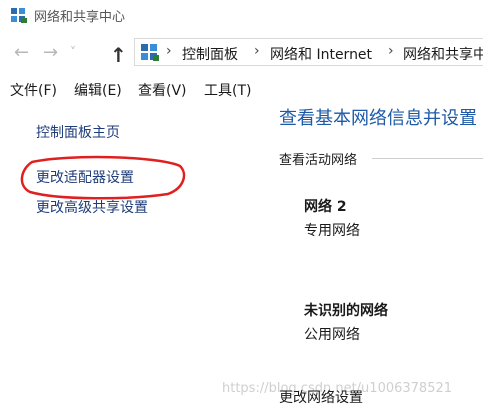 The height and width of the screenshot is (411, 483). I want to click on page-title: 查看基本网络信息并设置, so click(378, 118).